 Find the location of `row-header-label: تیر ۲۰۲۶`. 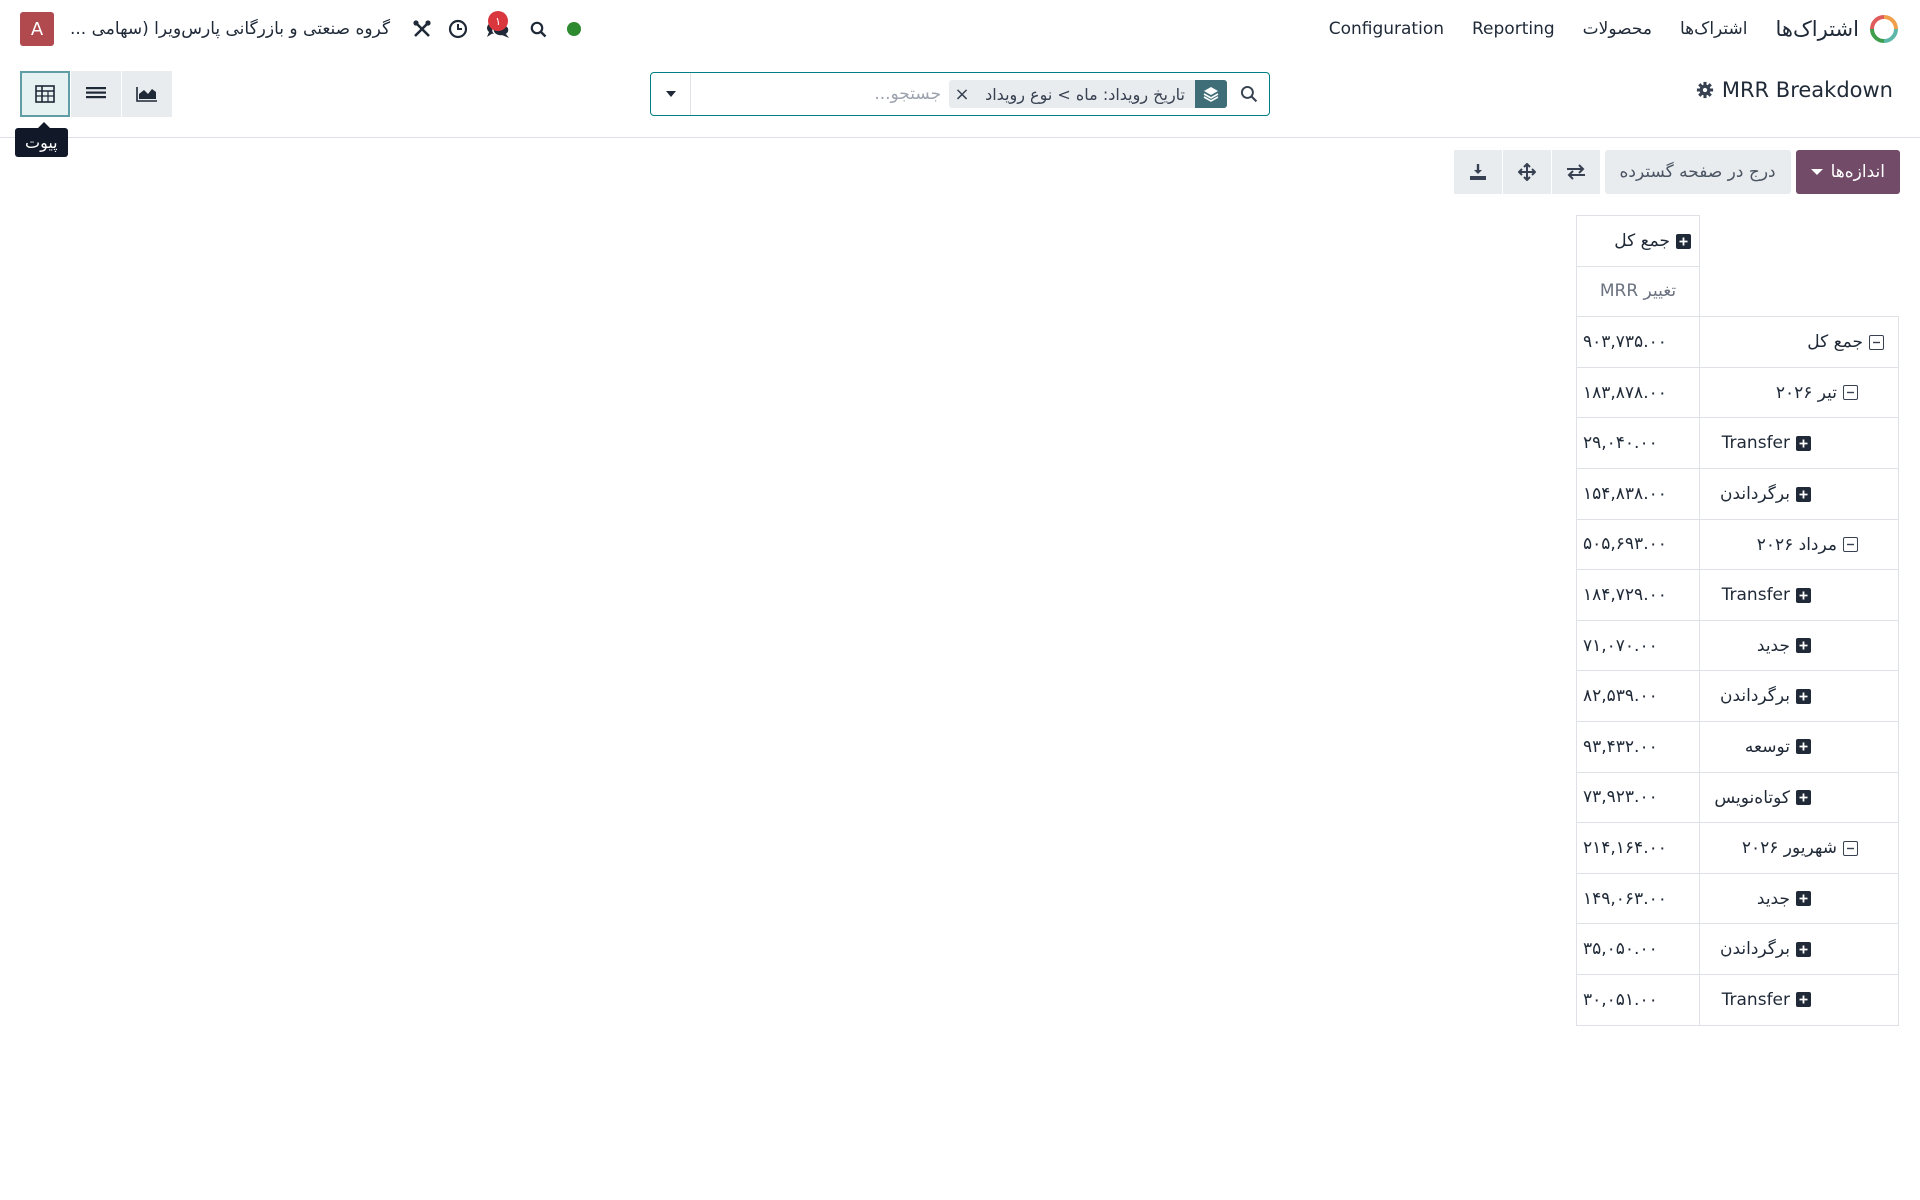

row-header-label: تیر ۲۰۲۶ is located at coordinates (1806, 392).